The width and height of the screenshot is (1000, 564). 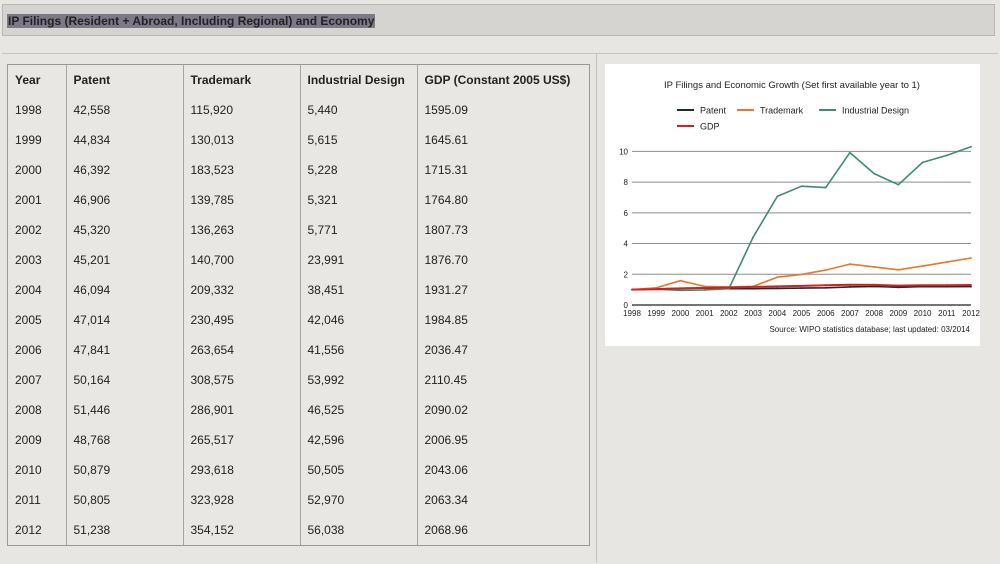 What do you see at coordinates (124, 380) in the screenshot?
I see `cell-patent: 50,164` at bounding box center [124, 380].